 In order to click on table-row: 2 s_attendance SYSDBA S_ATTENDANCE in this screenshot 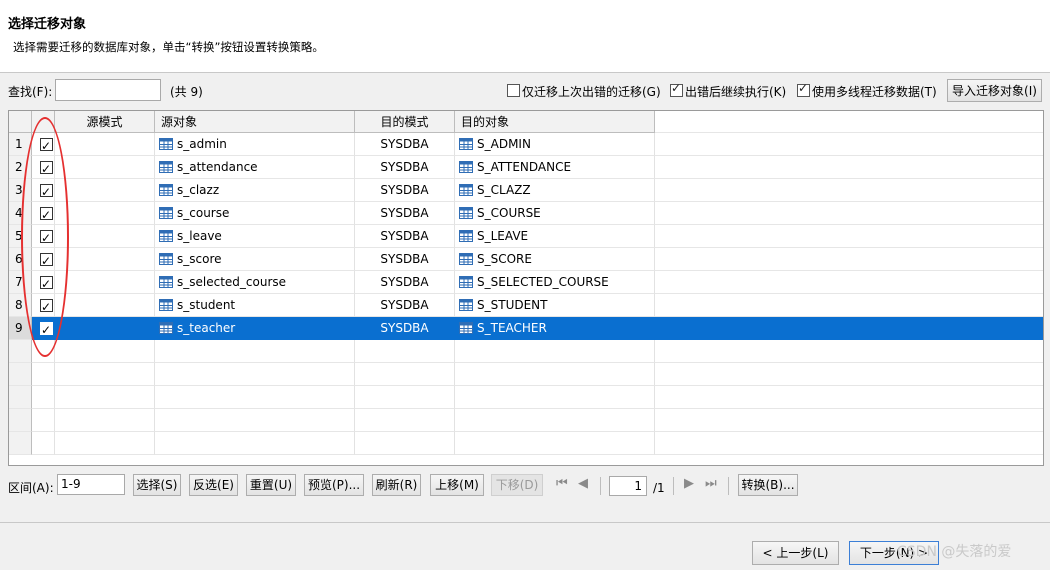, I will do `click(526, 167)`.